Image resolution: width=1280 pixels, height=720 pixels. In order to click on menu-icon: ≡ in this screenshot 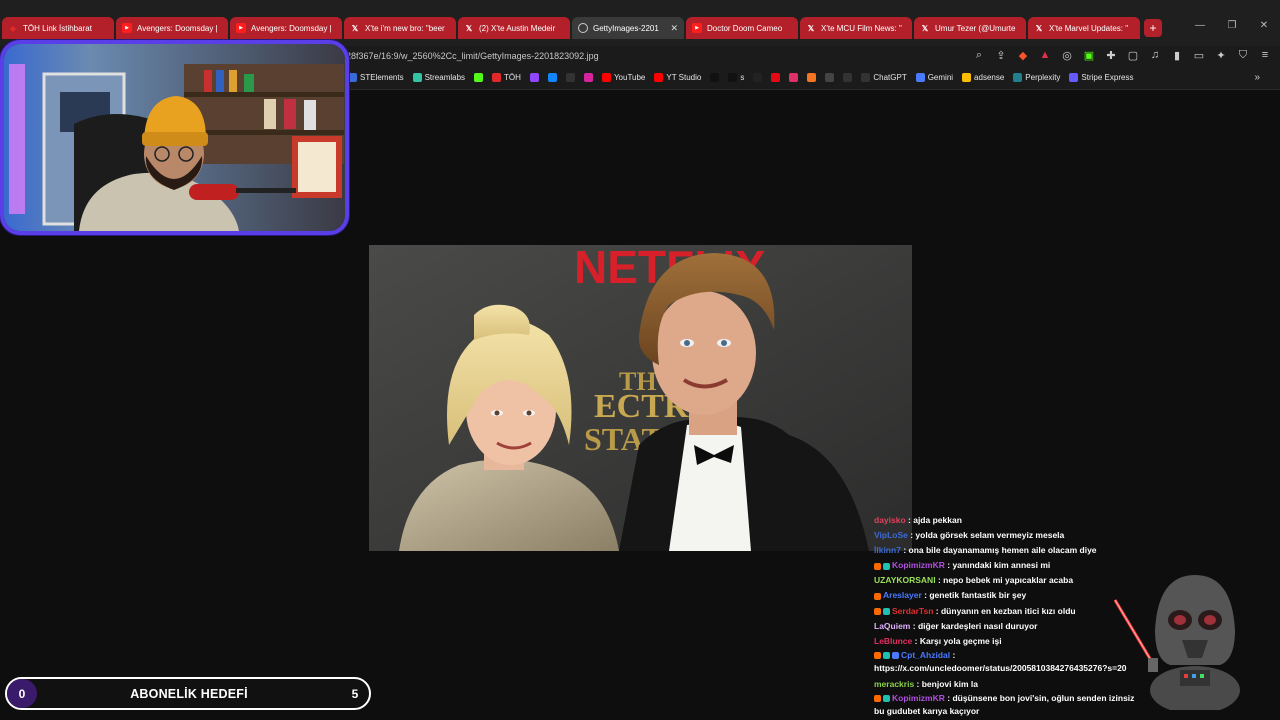, I will do `click(1265, 55)`.